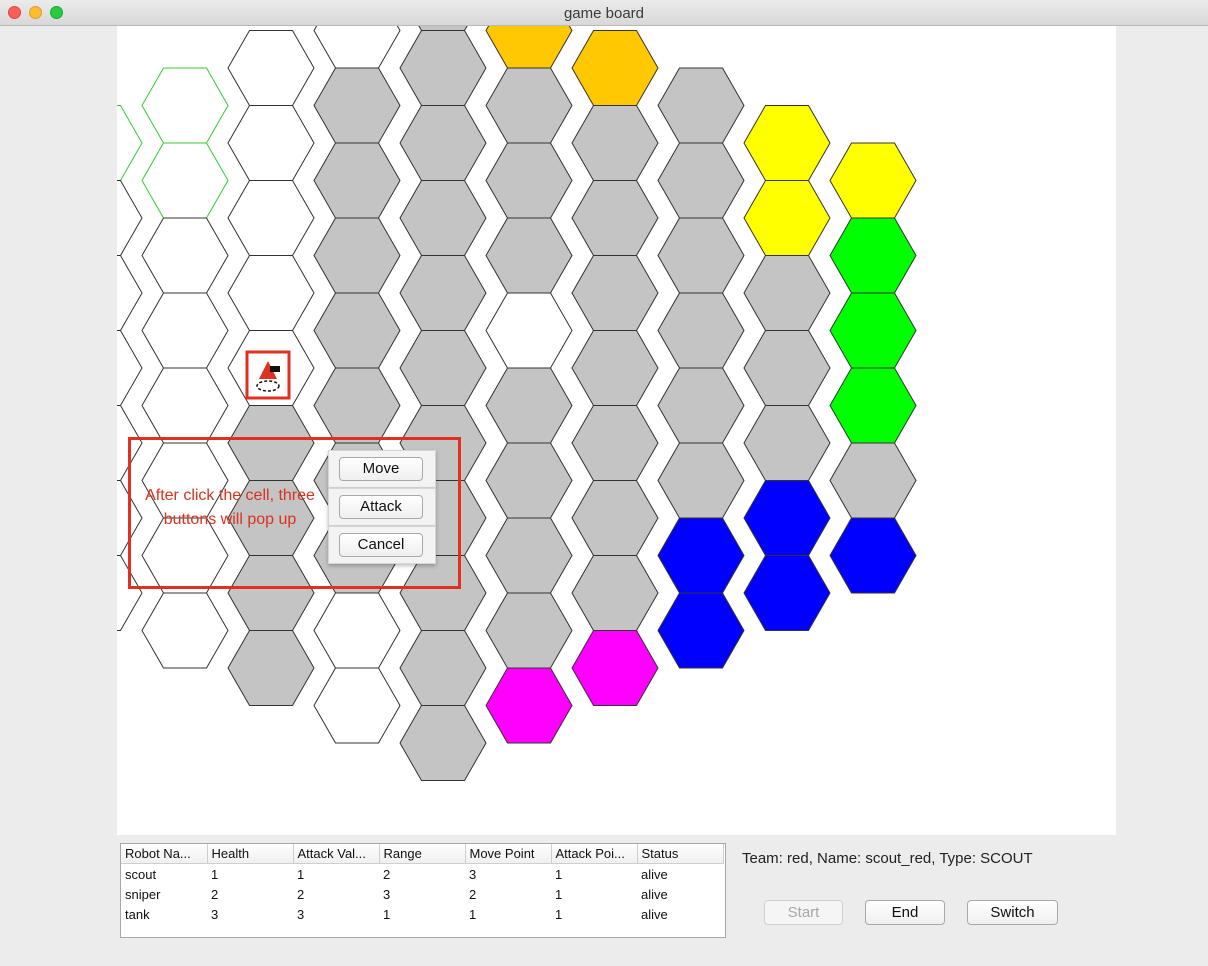 Image resolution: width=1208 pixels, height=966 pixels. Describe the element at coordinates (215, 914) in the screenshot. I see `cell-health: 3` at that location.